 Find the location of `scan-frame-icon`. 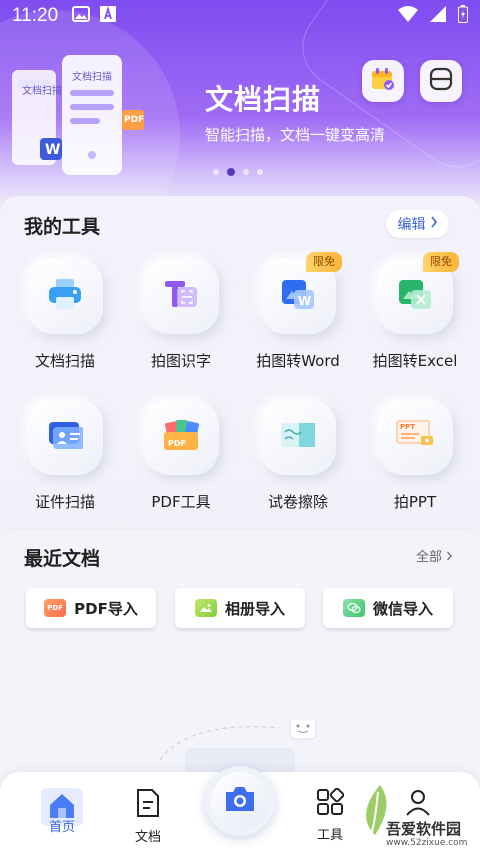

scan-frame-icon is located at coordinates (441, 81).